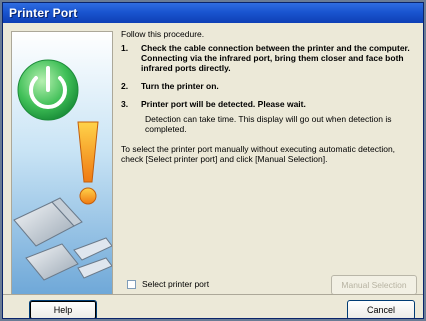 This screenshot has width=426, height=321. What do you see at coordinates (63, 309) in the screenshot?
I see `help-button: Help` at bounding box center [63, 309].